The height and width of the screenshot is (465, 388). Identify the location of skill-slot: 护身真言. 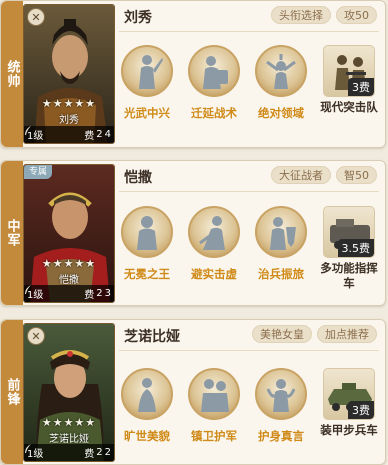
(281, 406).